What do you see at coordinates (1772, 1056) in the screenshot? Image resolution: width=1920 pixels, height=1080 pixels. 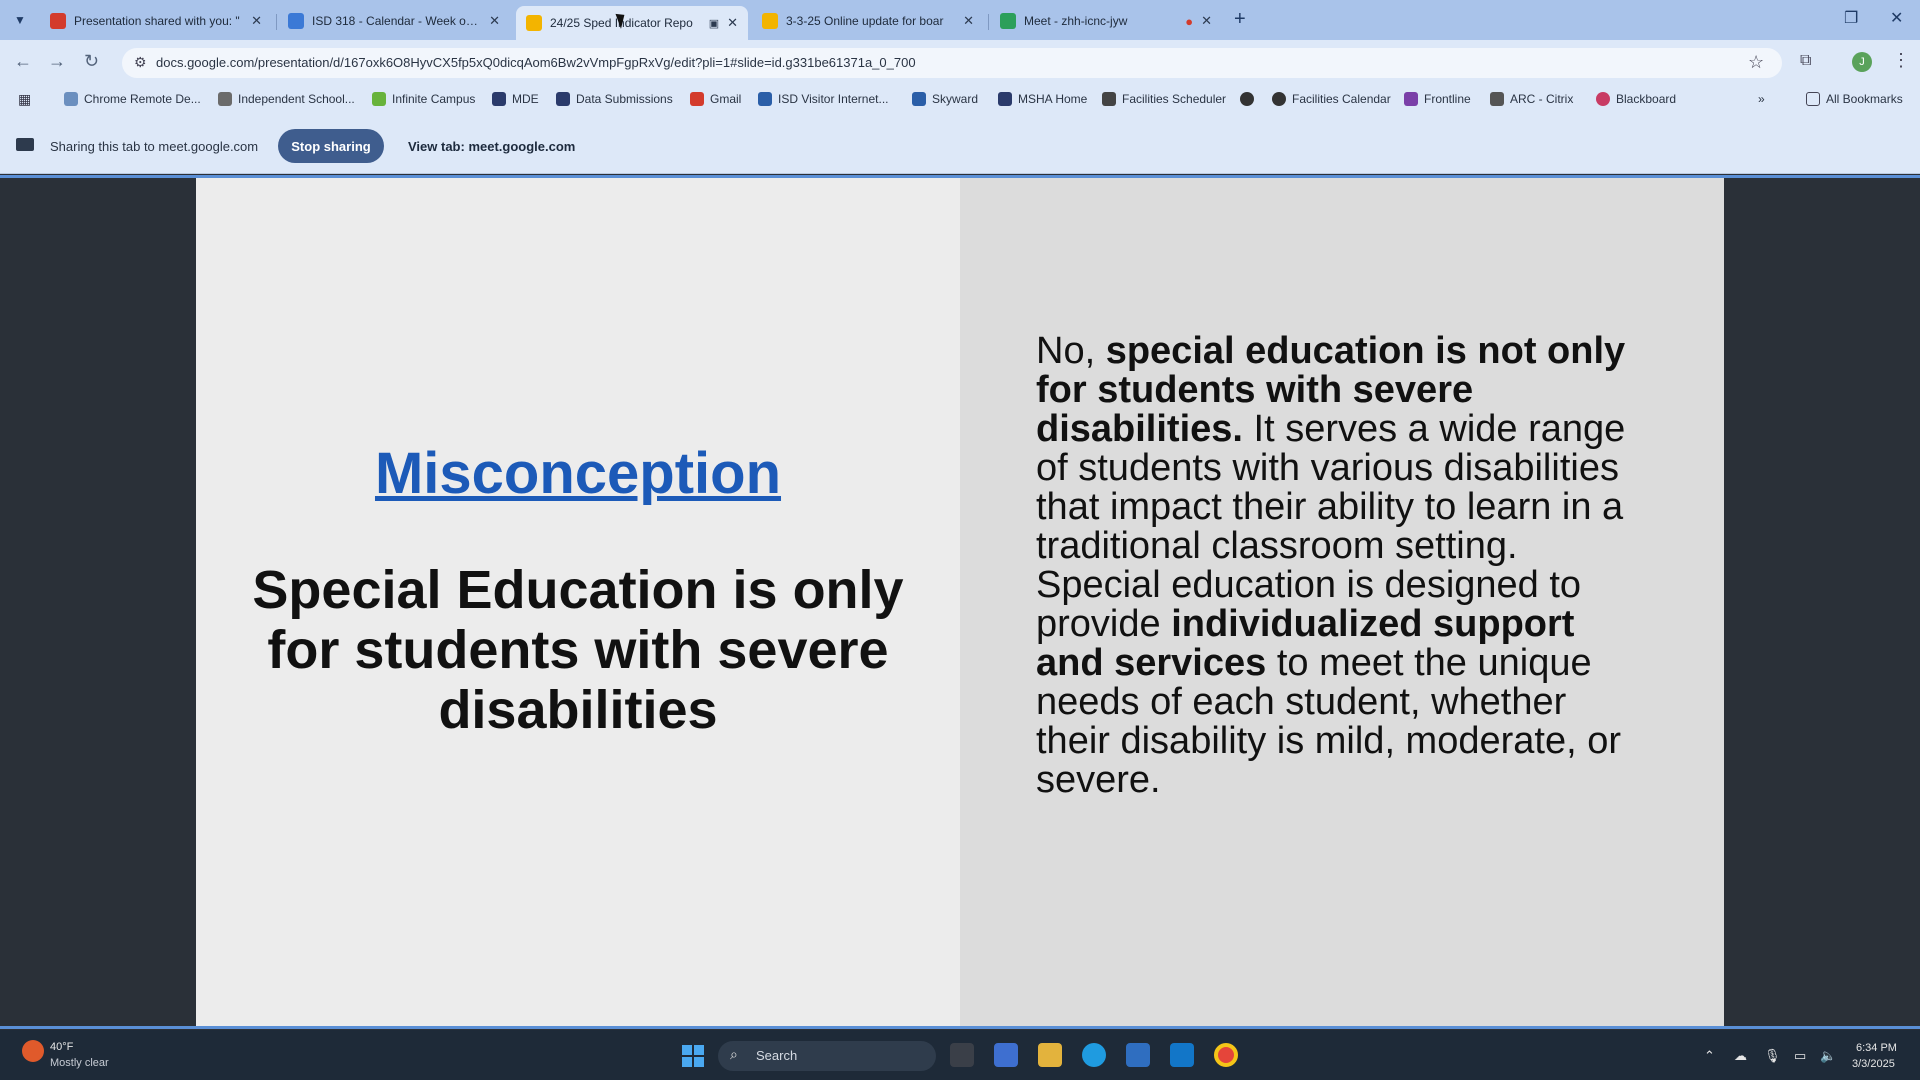 I see `microphone-icon: 🎙` at bounding box center [1772, 1056].